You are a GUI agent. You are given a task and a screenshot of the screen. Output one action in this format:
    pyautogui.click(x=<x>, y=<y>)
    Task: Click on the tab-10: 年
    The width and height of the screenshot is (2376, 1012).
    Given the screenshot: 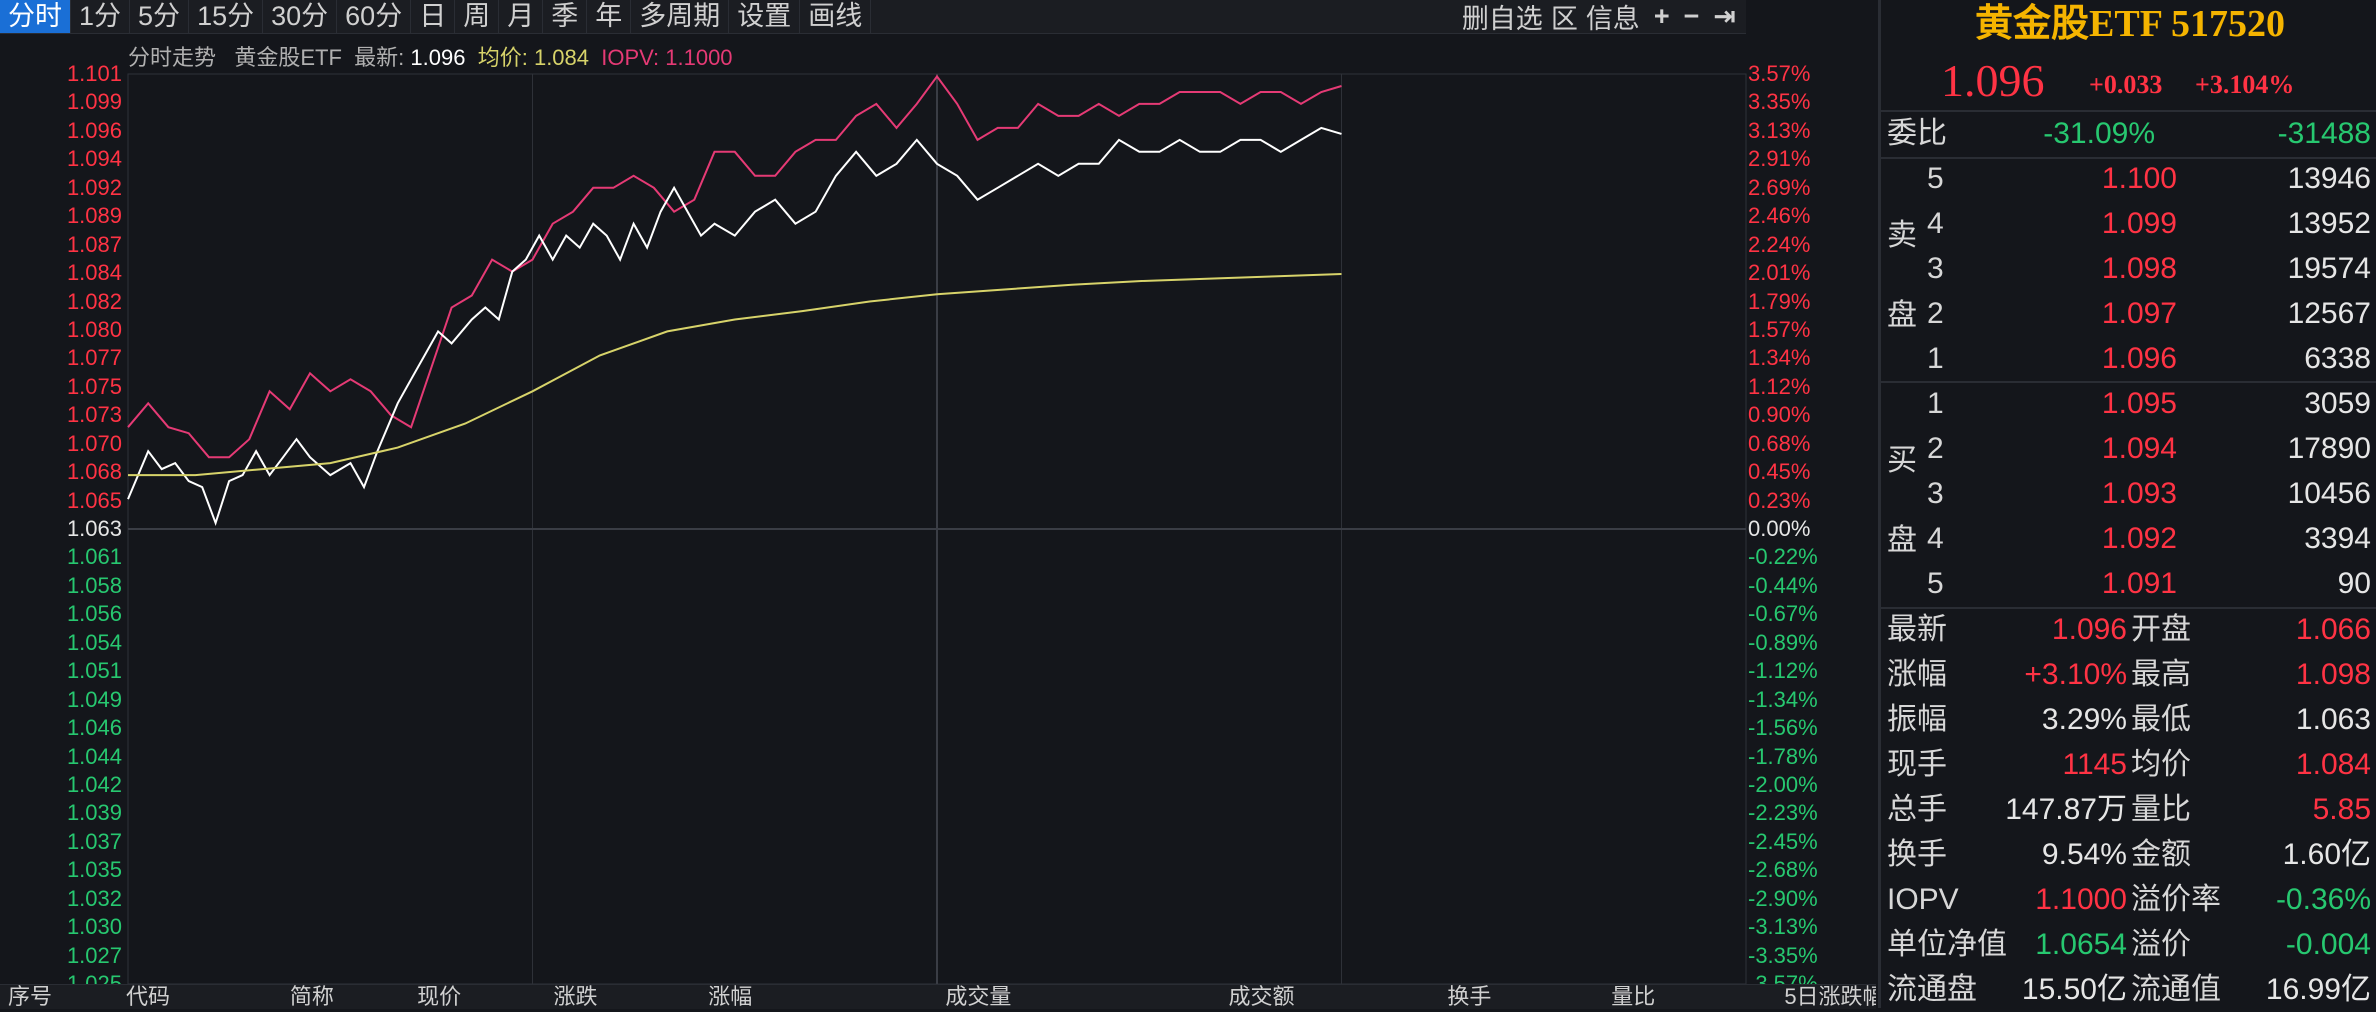 What is the action you would take?
    pyautogui.click(x=609, y=16)
    